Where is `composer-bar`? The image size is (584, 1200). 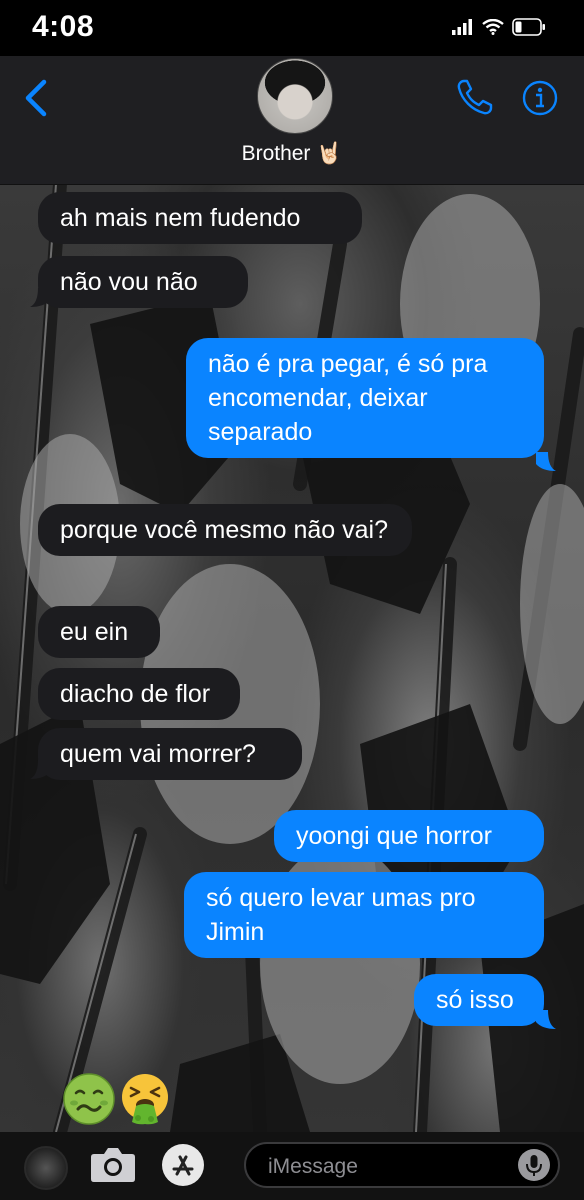
composer-bar is located at coordinates (292, 1166).